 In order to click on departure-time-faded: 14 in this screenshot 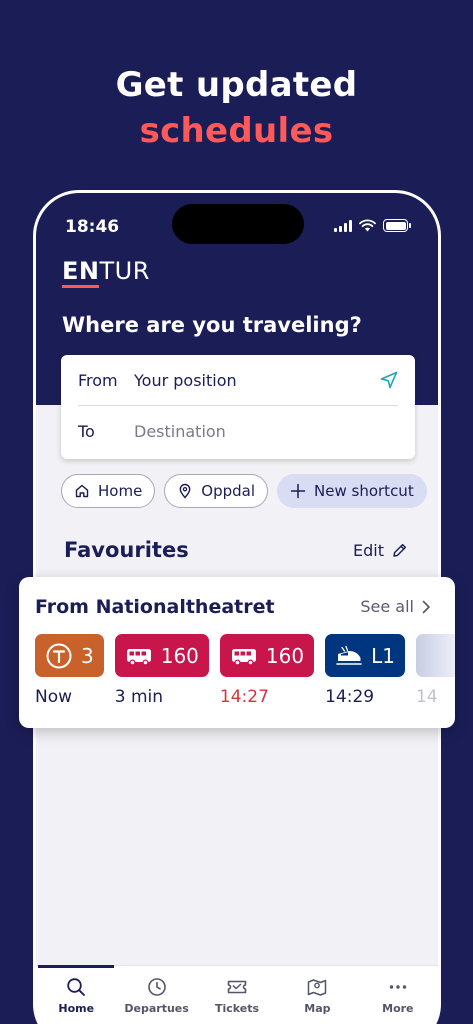, I will do `click(426, 697)`.